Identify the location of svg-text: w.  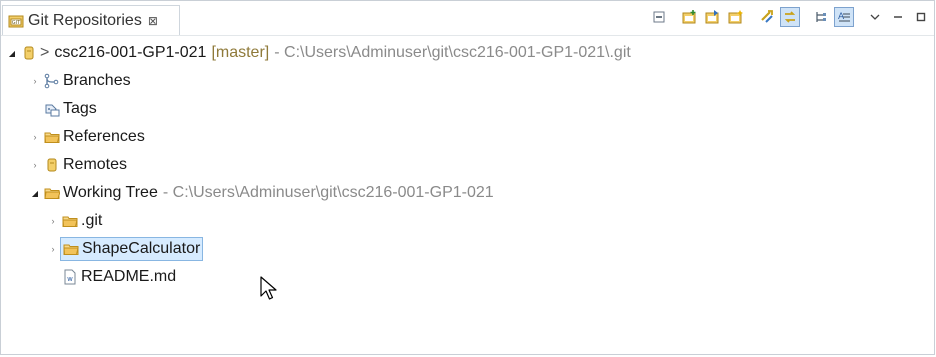
(70, 279).